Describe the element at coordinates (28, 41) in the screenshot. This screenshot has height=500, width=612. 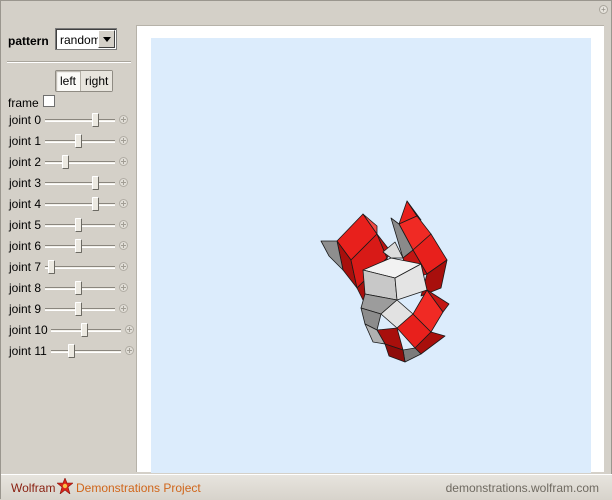
I see `pattern-label: pattern` at that location.